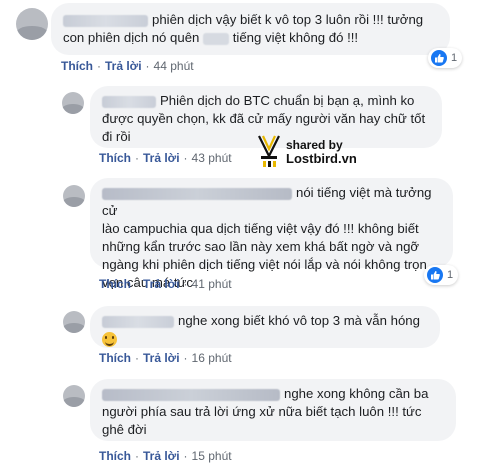  What do you see at coordinates (131, 37) in the screenshot?
I see `comment-text: con phiên dịch nó quên` at bounding box center [131, 37].